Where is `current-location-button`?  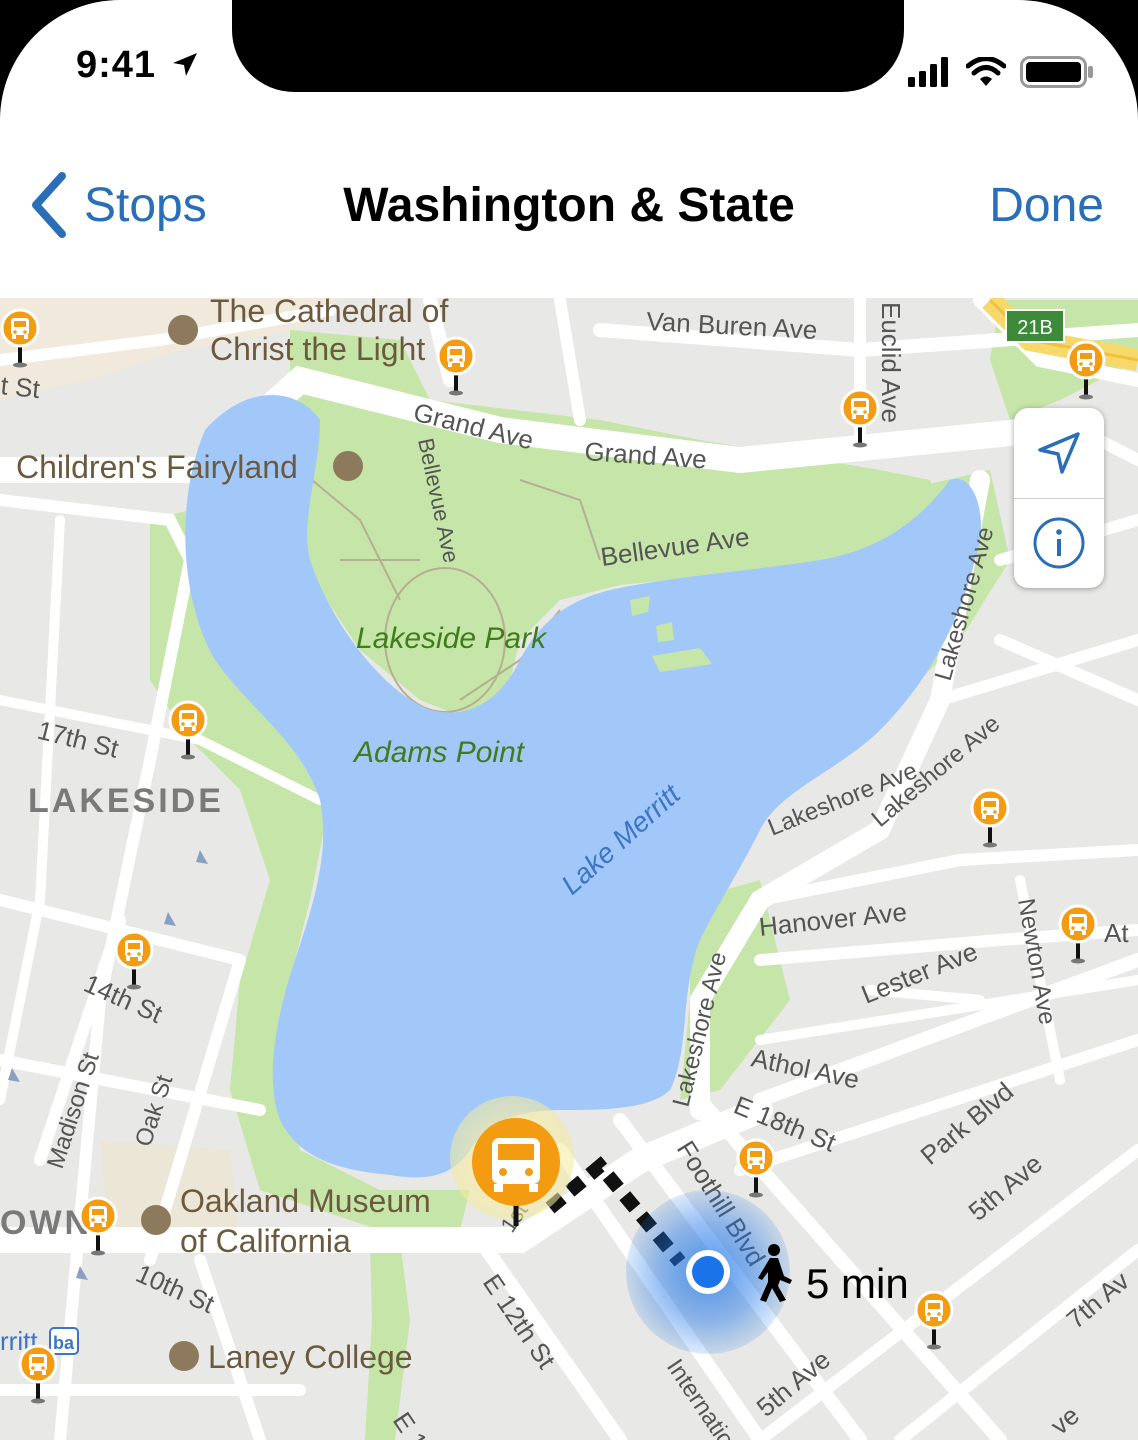 current-location-button is located at coordinates (1059, 453).